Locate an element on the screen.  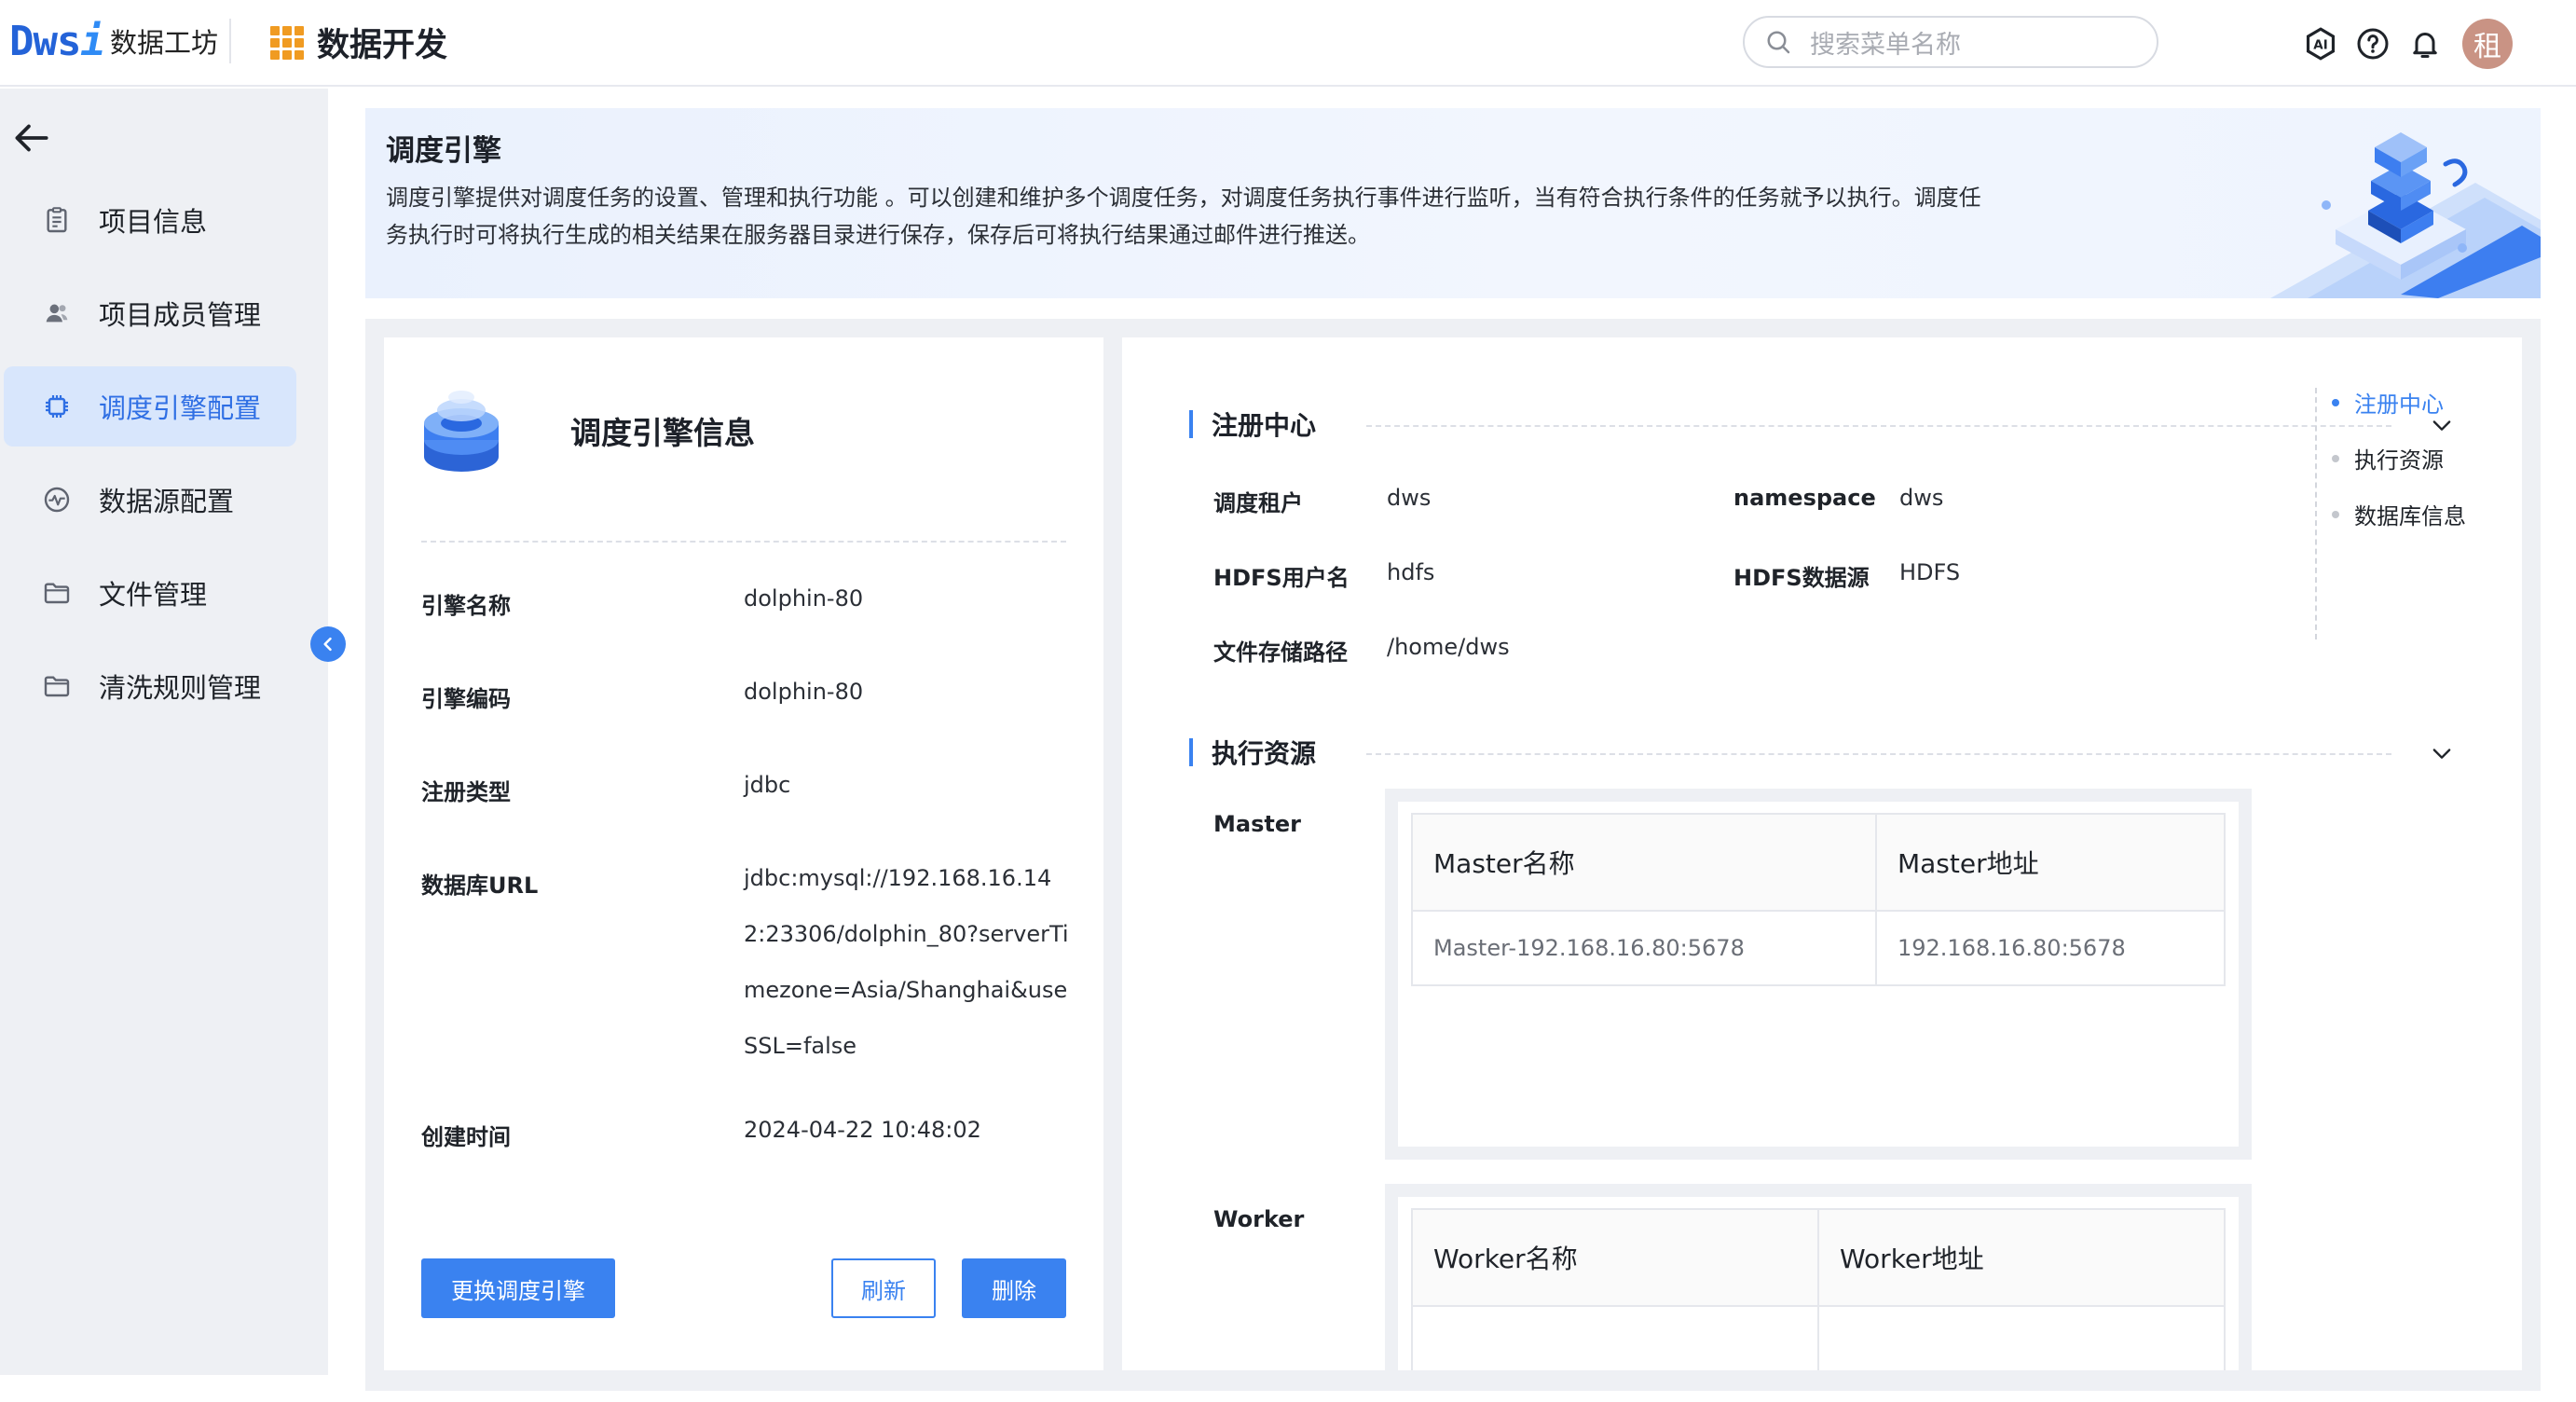
tenant-label: 调度租户 is located at coordinates (1258, 503).